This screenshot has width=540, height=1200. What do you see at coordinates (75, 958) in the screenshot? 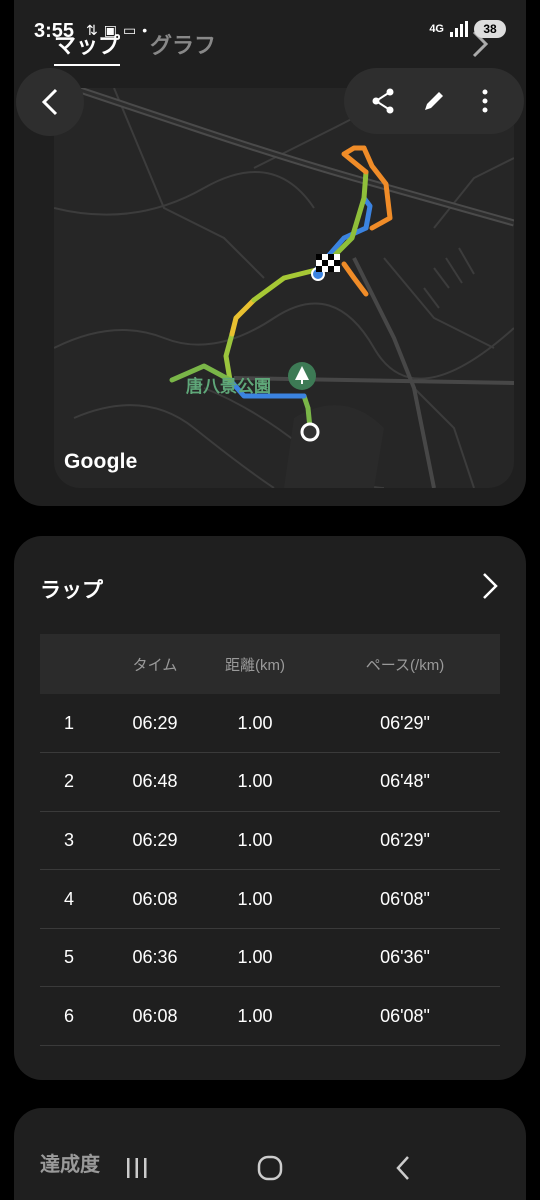
I see `lap-number: 5` at bounding box center [75, 958].